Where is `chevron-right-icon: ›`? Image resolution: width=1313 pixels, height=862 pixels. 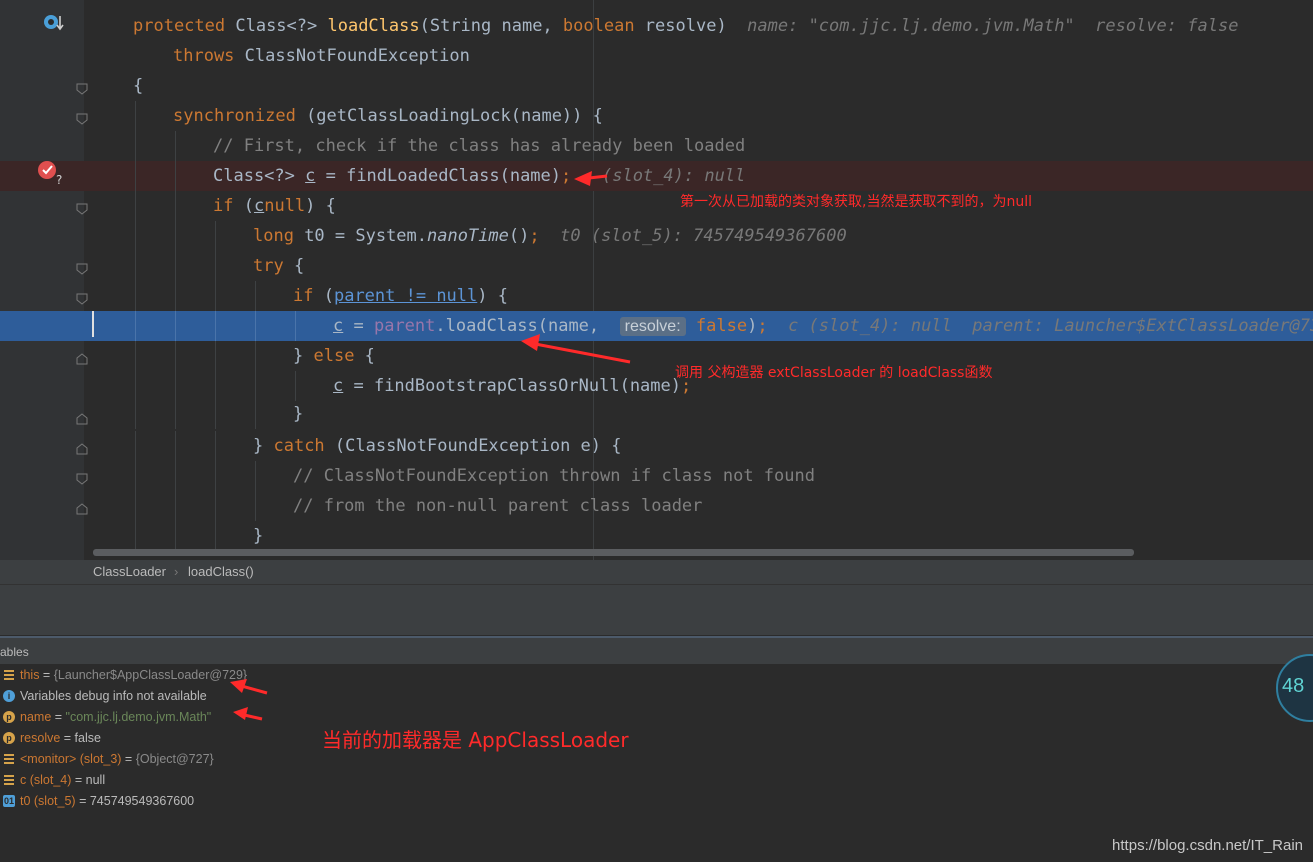
chevron-right-icon: › is located at coordinates (176, 571).